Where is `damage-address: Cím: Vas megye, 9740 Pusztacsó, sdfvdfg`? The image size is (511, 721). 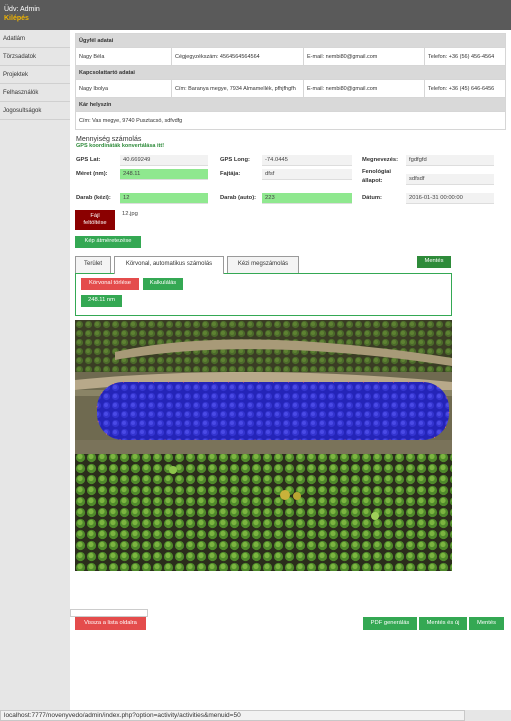 damage-address: Cím: Vas megye, 9740 Pusztacsó, sdfvdfg is located at coordinates (290, 120).